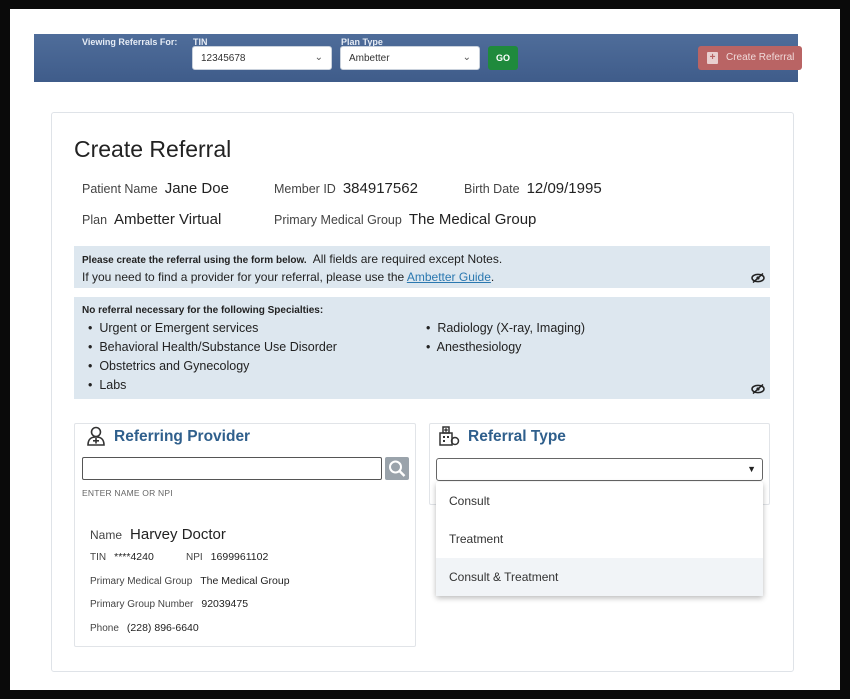 The image size is (850, 699). I want to click on provider-name-label: Name, so click(106, 535).